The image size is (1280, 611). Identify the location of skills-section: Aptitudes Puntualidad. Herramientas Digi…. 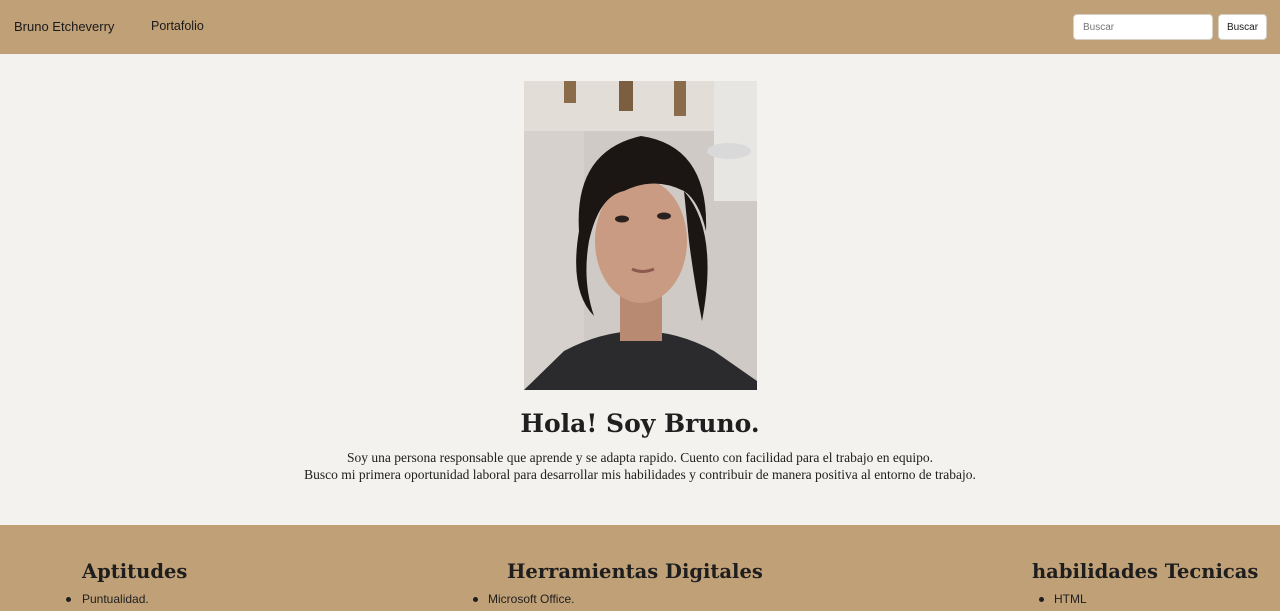
(640, 568).